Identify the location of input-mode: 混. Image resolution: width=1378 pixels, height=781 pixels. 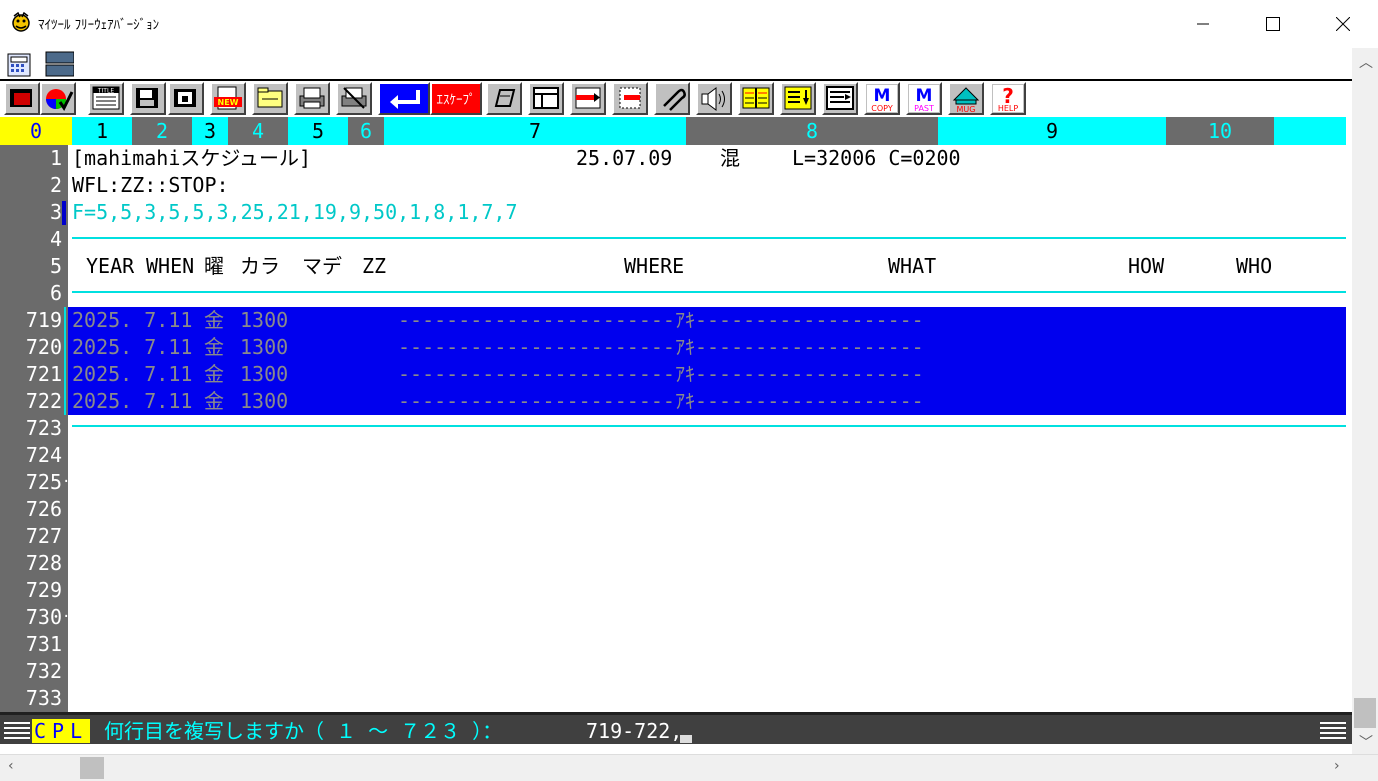
(730, 158).